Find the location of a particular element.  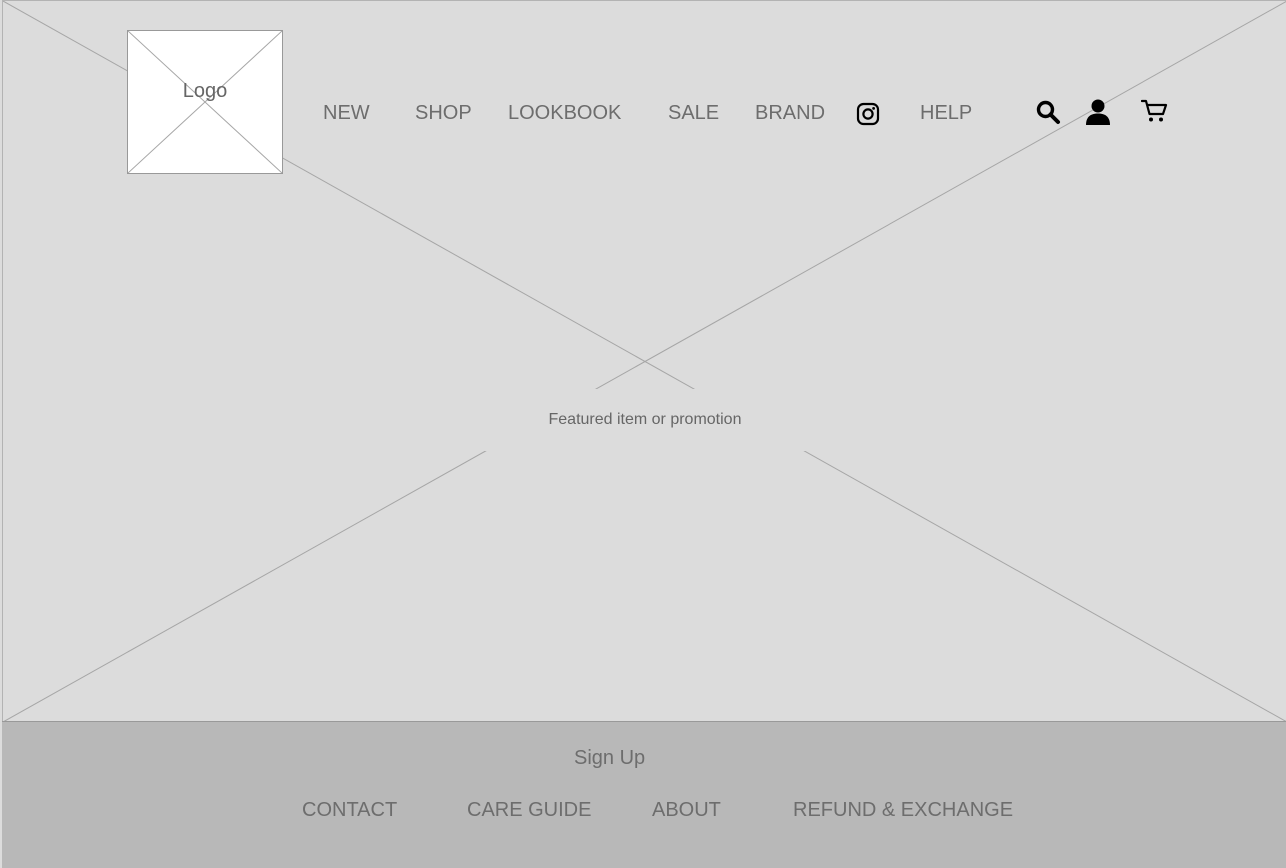

nav-brand: BRAND is located at coordinates (790, 113).